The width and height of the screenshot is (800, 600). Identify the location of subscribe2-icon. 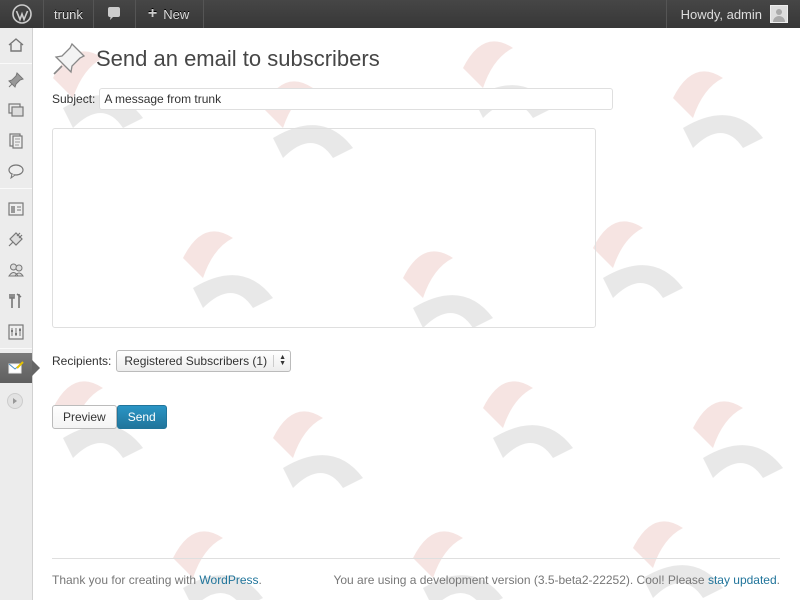
(20, 368).